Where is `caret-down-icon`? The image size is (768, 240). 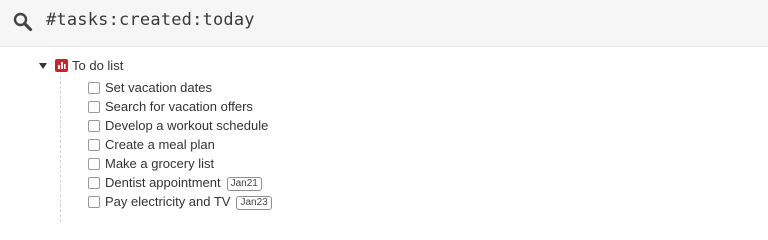 caret-down-icon is located at coordinates (43, 66).